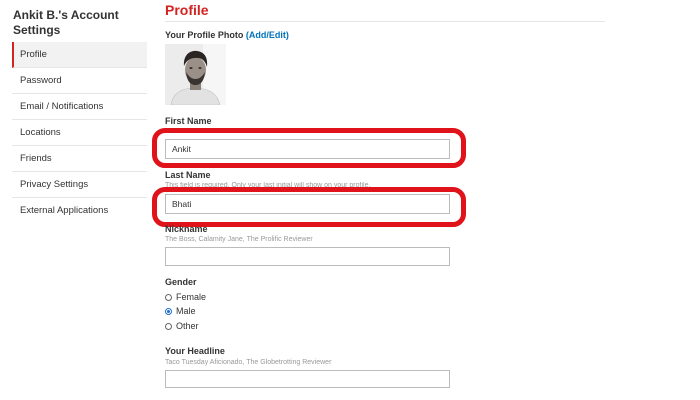 The image size is (700, 400). What do you see at coordinates (168, 297) in the screenshot?
I see `radio-female` at bounding box center [168, 297].